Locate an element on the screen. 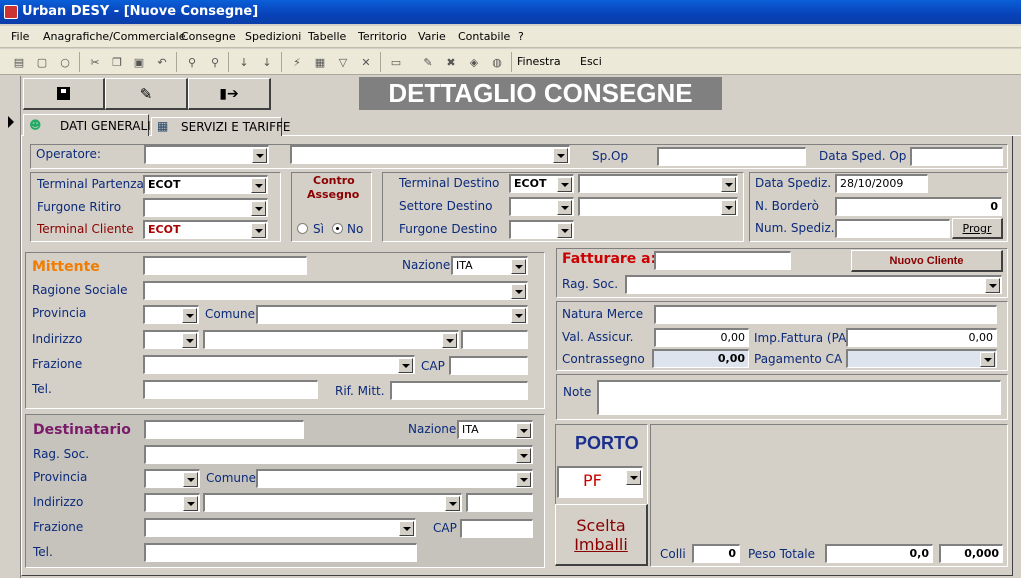  progr-button: Progr is located at coordinates (977, 228).